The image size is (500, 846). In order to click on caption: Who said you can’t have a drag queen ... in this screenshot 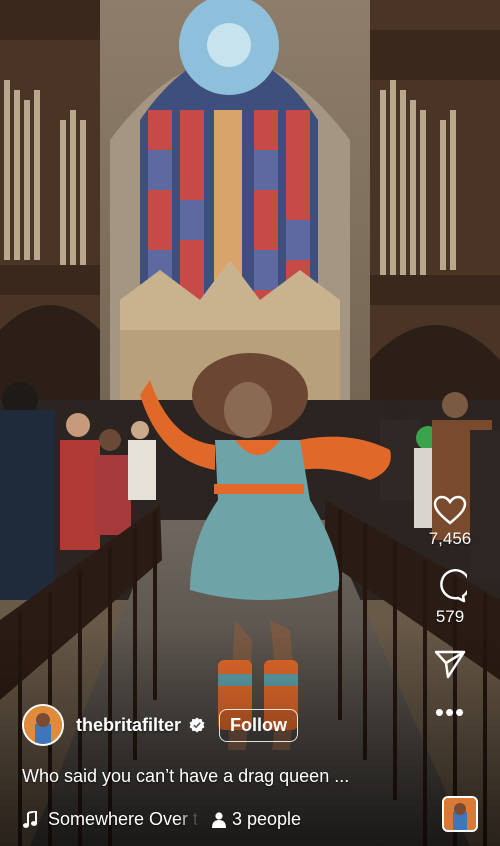, I will do `click(216, 776)`.